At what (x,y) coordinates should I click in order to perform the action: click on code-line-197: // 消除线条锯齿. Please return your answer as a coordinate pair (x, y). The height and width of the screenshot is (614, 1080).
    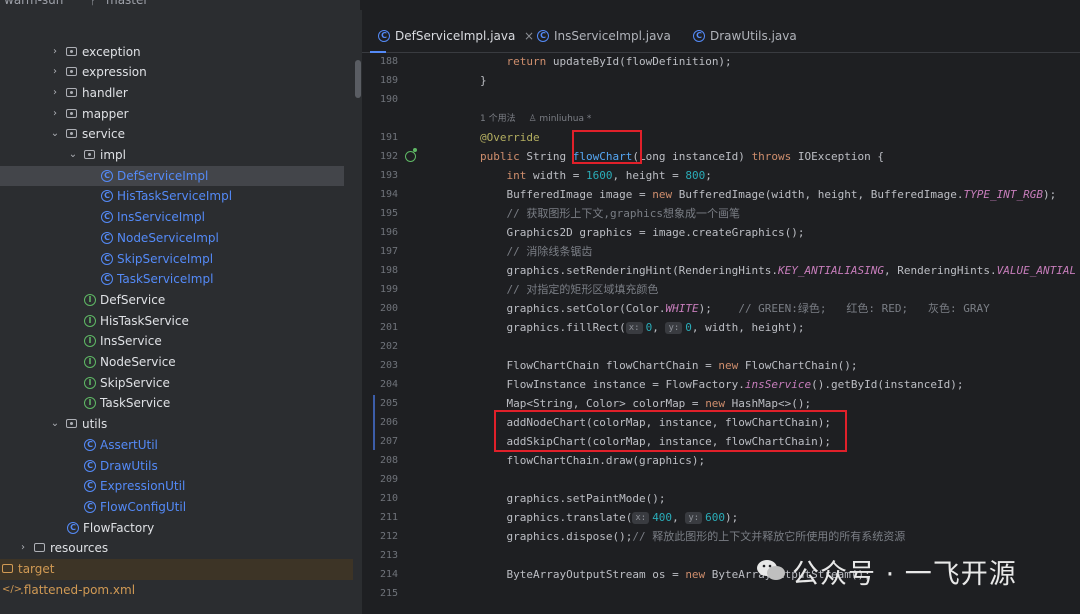
    Looking at the image, I should click on (549, 251).